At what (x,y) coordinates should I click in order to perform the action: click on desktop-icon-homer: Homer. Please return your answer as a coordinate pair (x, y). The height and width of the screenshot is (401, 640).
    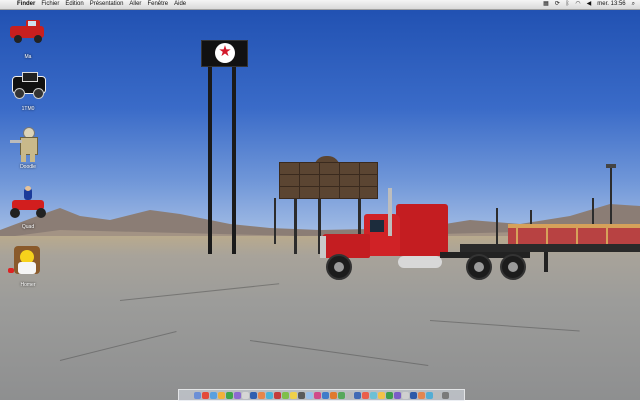
    Looking at the image, I should click on (28, 266).